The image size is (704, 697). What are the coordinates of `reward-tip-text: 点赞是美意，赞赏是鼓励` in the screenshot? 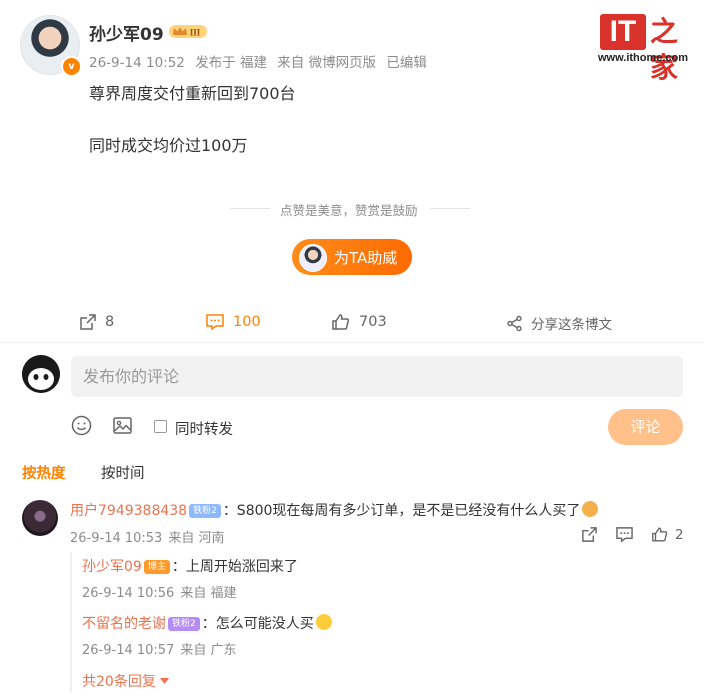 It's located at (349, 210).